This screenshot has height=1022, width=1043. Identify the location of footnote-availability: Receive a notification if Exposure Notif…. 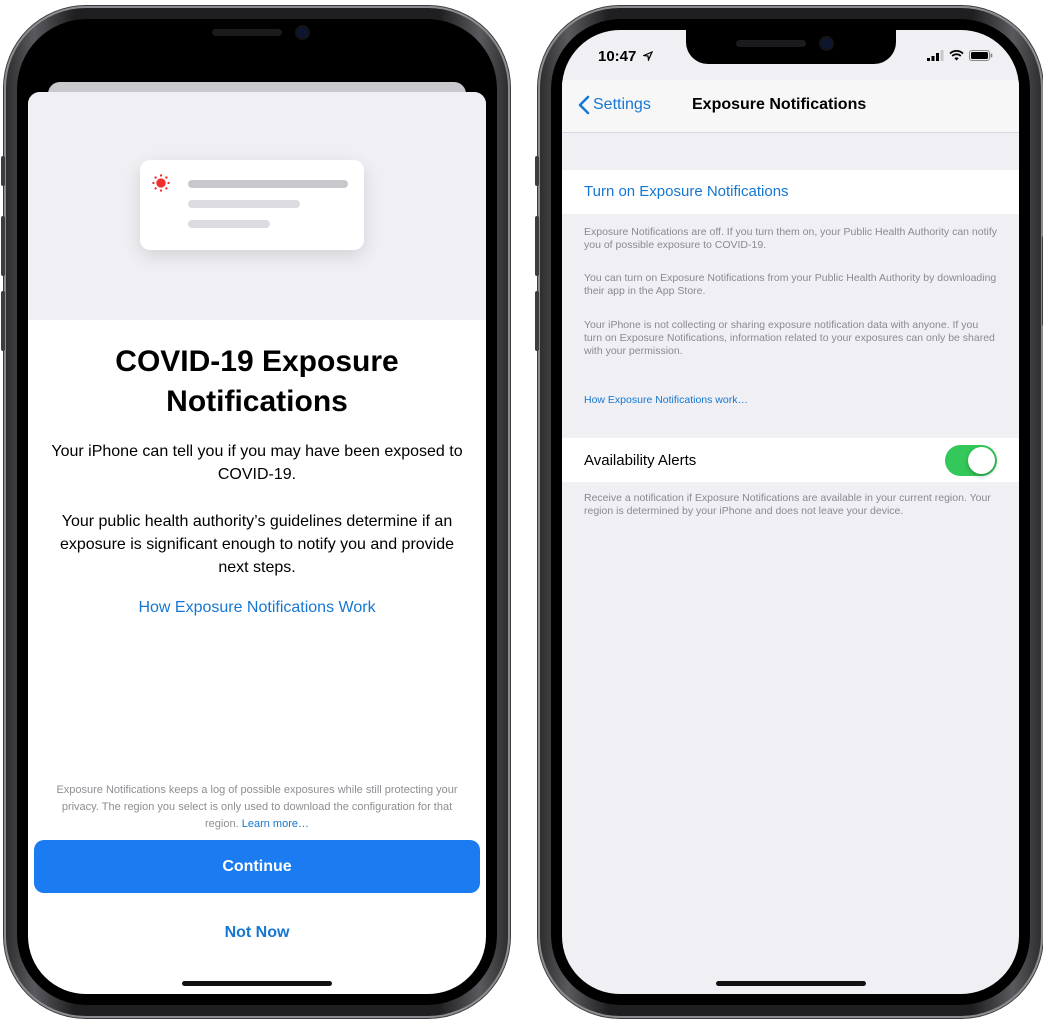
(787, 504).